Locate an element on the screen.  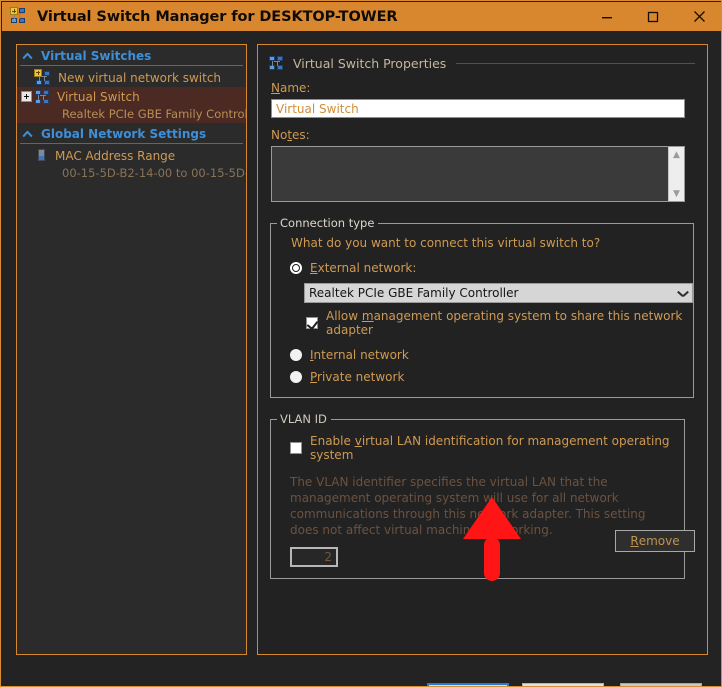
minimize-icon is located at coordinates (607, 16).